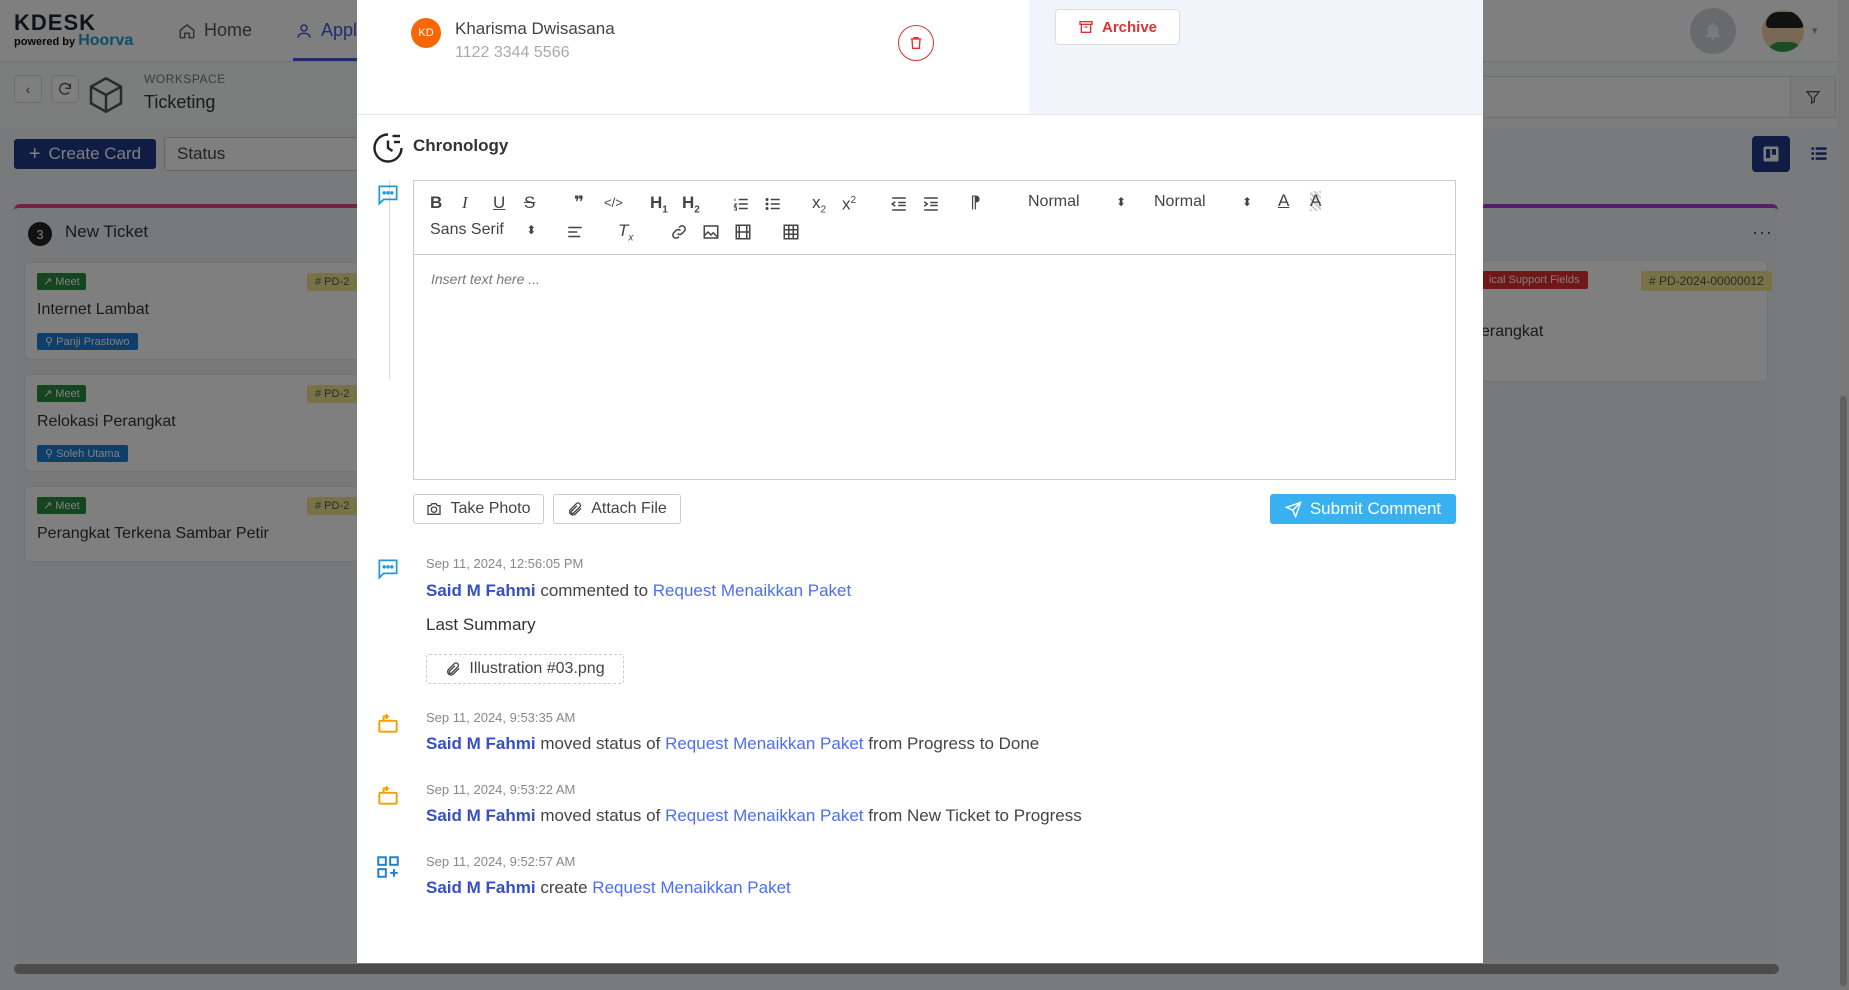 Image resolution: width=1849 pixels, height=990 pixels. I want to click on subscript-button: x2, so click(819, 206).